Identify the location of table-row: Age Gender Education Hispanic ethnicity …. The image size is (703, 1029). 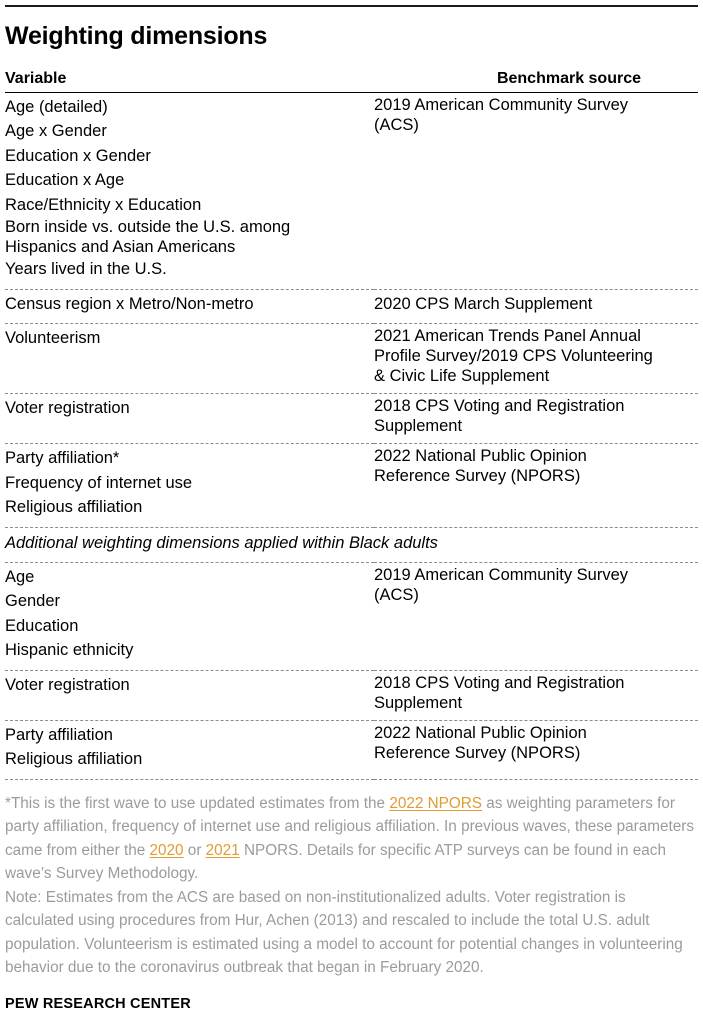
(351, 616).